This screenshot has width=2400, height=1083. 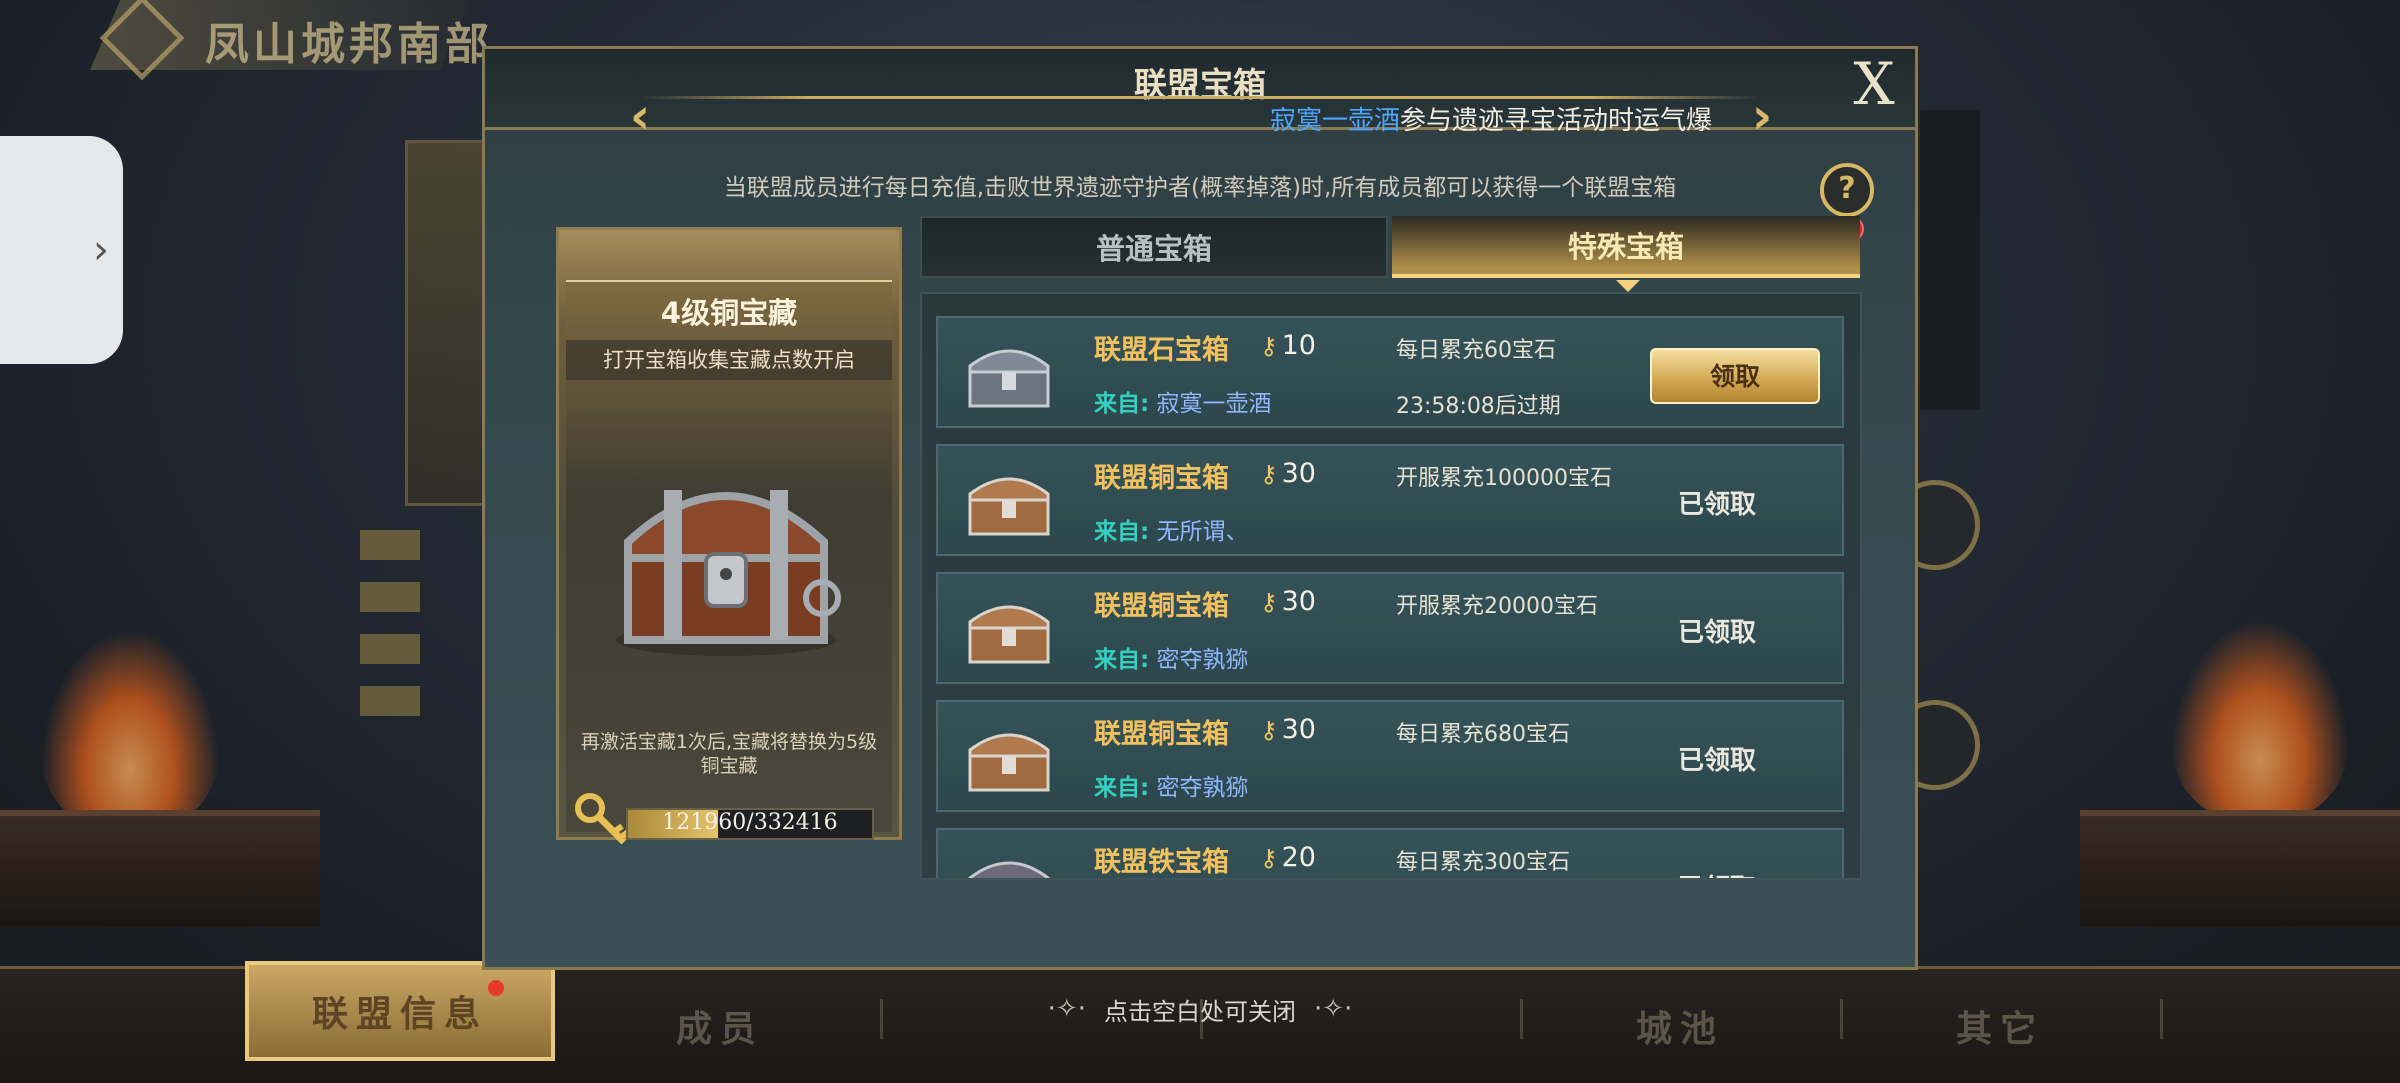 What do you see at coordinates (729, 360) in the screenshot?
I see `treasure-subtitle: 打开宝箱收集宝藏点数开启` at bounding box center [729, 360].